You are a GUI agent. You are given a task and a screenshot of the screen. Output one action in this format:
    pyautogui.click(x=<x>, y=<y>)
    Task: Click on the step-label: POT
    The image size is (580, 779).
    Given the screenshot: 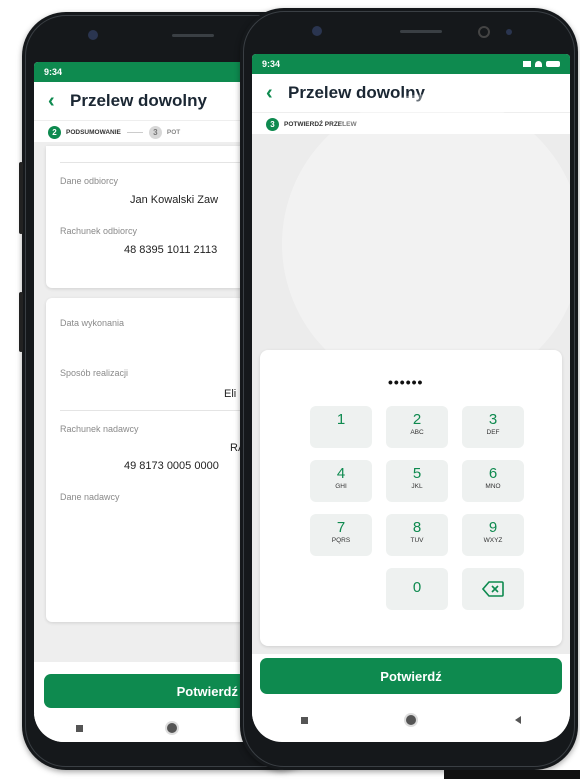 What is the action you would take?
    pyautogui.click(x=173, y=132)
    